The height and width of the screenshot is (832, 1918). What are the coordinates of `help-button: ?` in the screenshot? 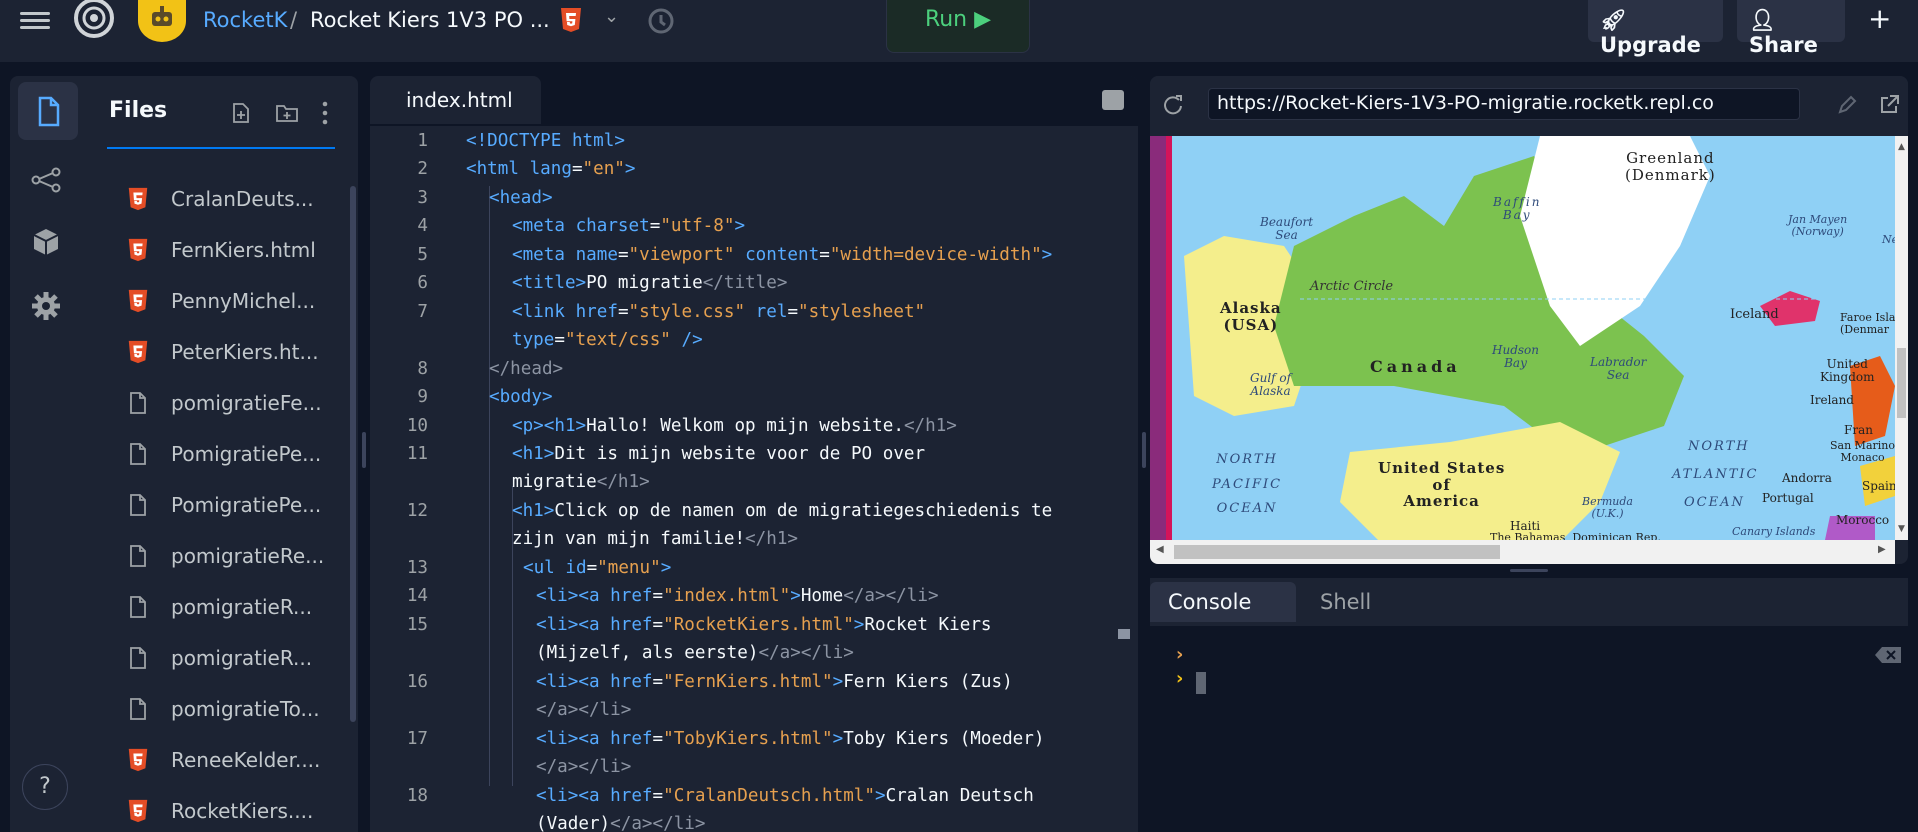 It's located at (45, 787).